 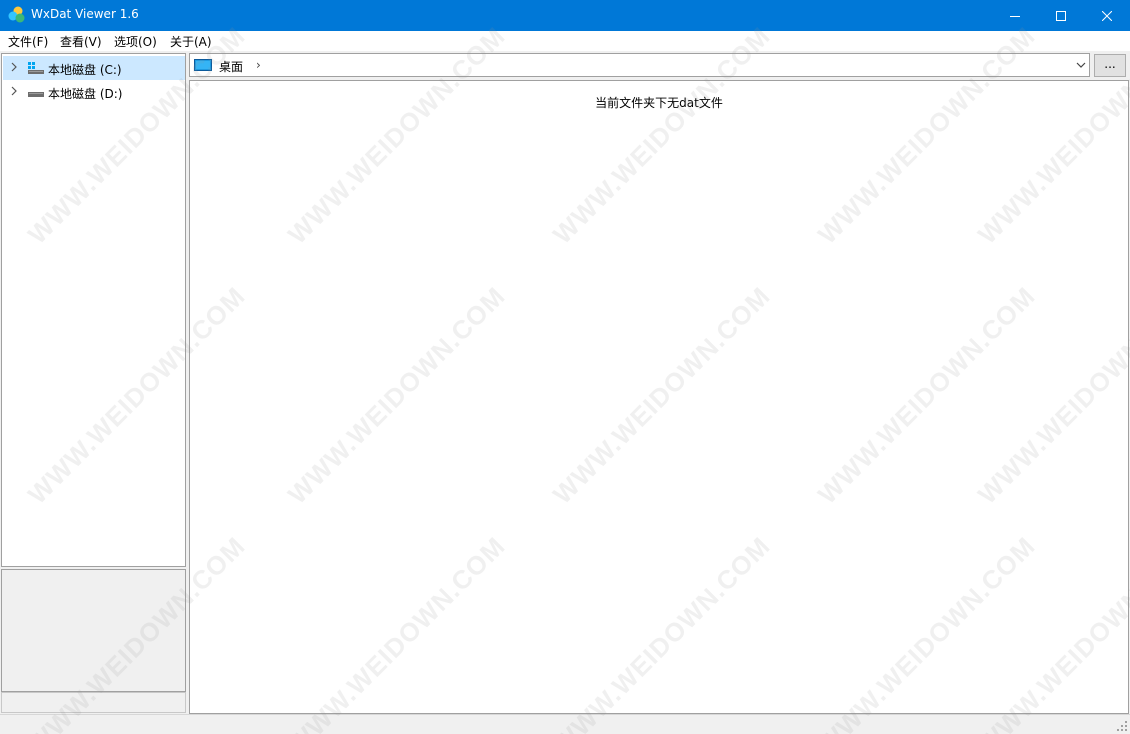 I want to click on empty-folder-message: 当前文件夹下无dat文件, so click(x=659, y=103).